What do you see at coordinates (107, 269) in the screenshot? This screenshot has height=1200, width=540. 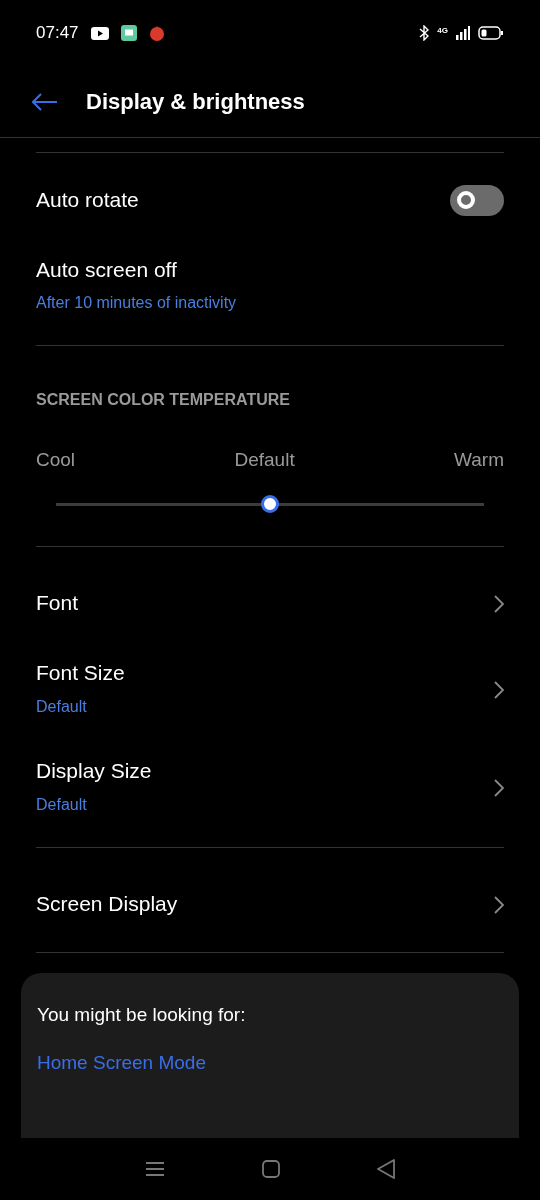 I see `setting-label: Auto screen off` at bounding box center [107, 269].